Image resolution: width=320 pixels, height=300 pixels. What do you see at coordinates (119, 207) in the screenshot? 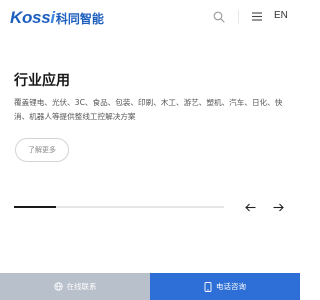
I see `carousel-progress-track` at bounding box center [119, 207].